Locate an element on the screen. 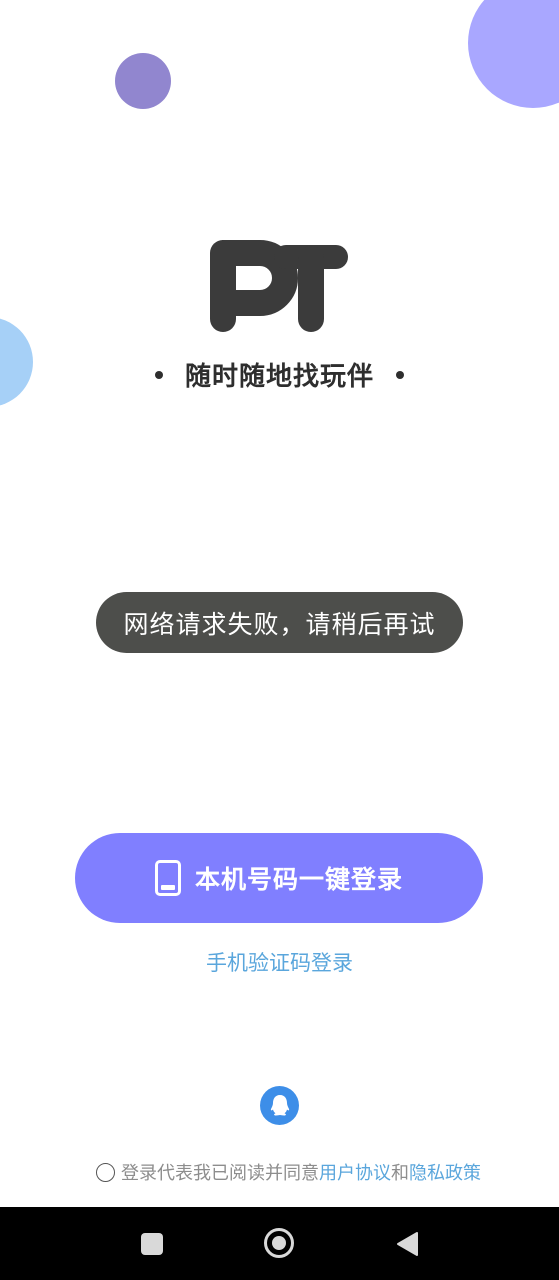  tagline: 随时随地找玩伴 is located at coordinates (279, 374).